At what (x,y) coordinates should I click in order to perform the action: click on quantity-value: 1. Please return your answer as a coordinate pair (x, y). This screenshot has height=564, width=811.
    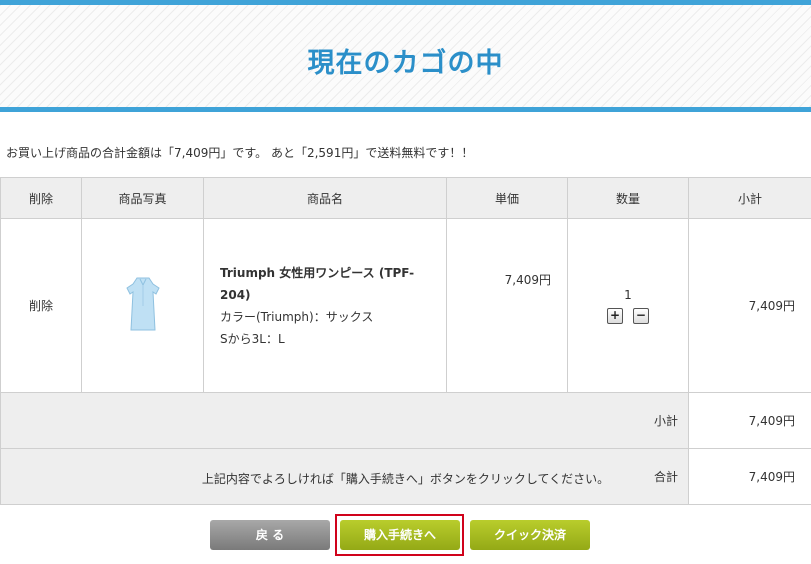
    Looking at the image, I should click on (628, 294).